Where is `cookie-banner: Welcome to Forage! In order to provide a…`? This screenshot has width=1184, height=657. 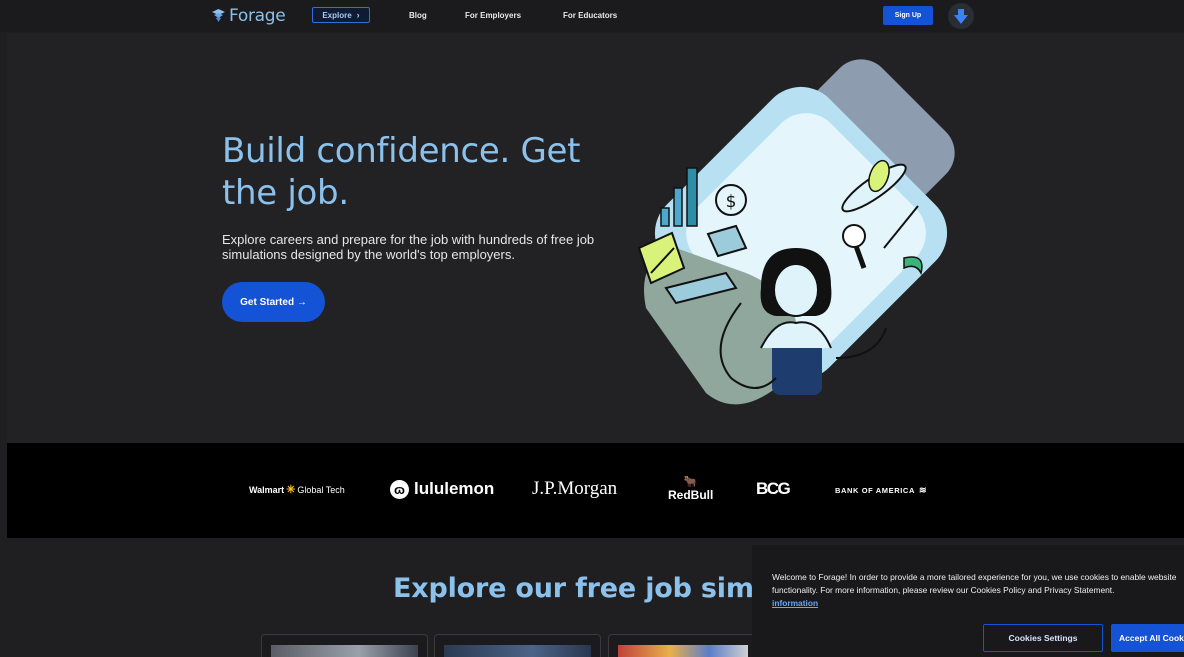
cookie-banner: Welcome to Forage! In order to provide a… is located at coordinates (968, 601).